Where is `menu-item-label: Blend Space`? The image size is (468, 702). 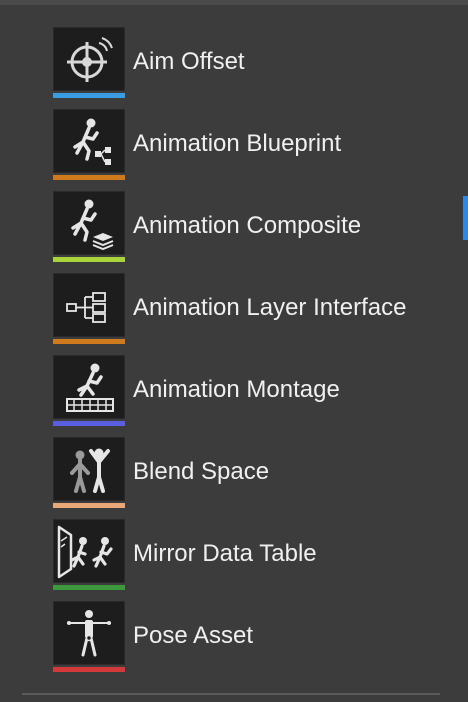
menu-item-label: Blend Space is located at coordinates (201, 471).